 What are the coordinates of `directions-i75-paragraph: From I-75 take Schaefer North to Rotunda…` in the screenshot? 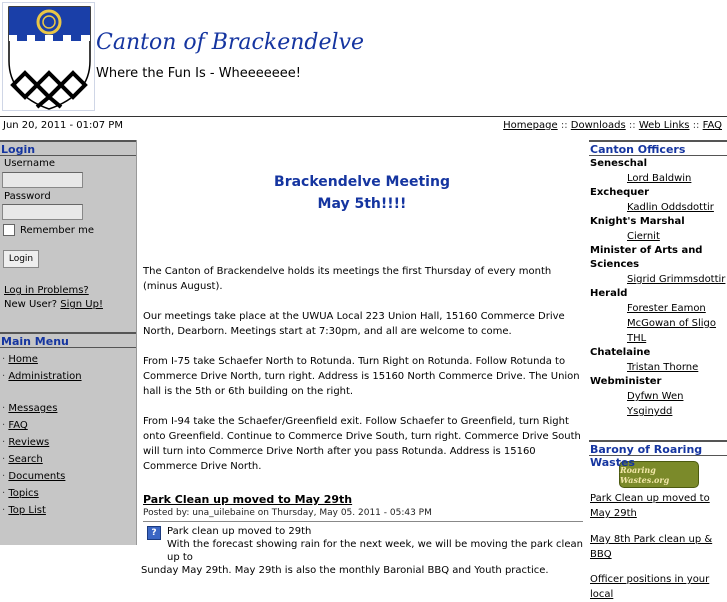 It's located at (361, 376).